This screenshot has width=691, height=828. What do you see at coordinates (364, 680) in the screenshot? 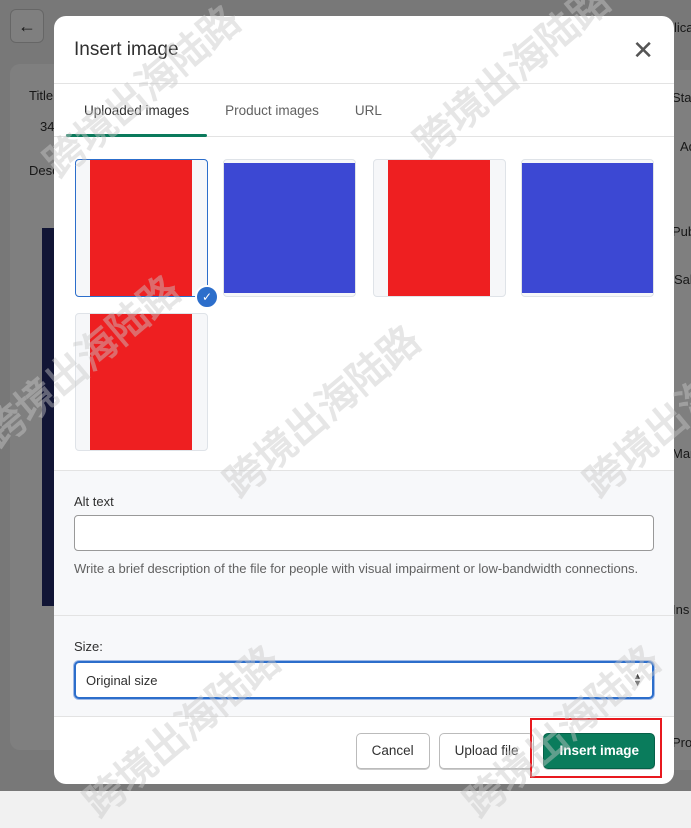
I see `size-select: Original size ▲ ▼` at bounding box center [364, 680].